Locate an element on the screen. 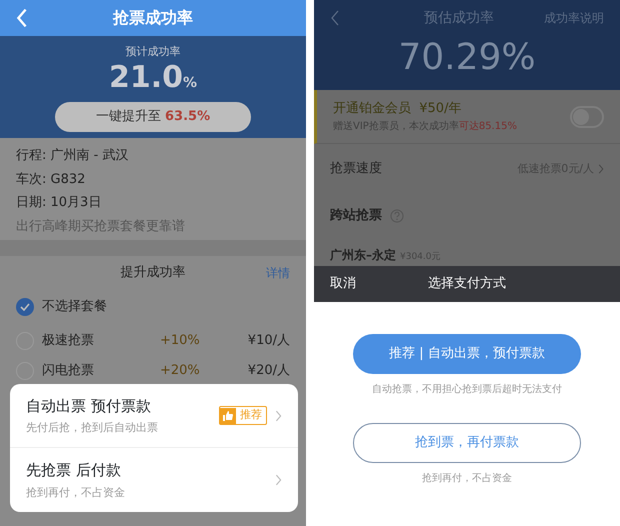  package-name: 极速抢票 is located at coordinates (68, 341).